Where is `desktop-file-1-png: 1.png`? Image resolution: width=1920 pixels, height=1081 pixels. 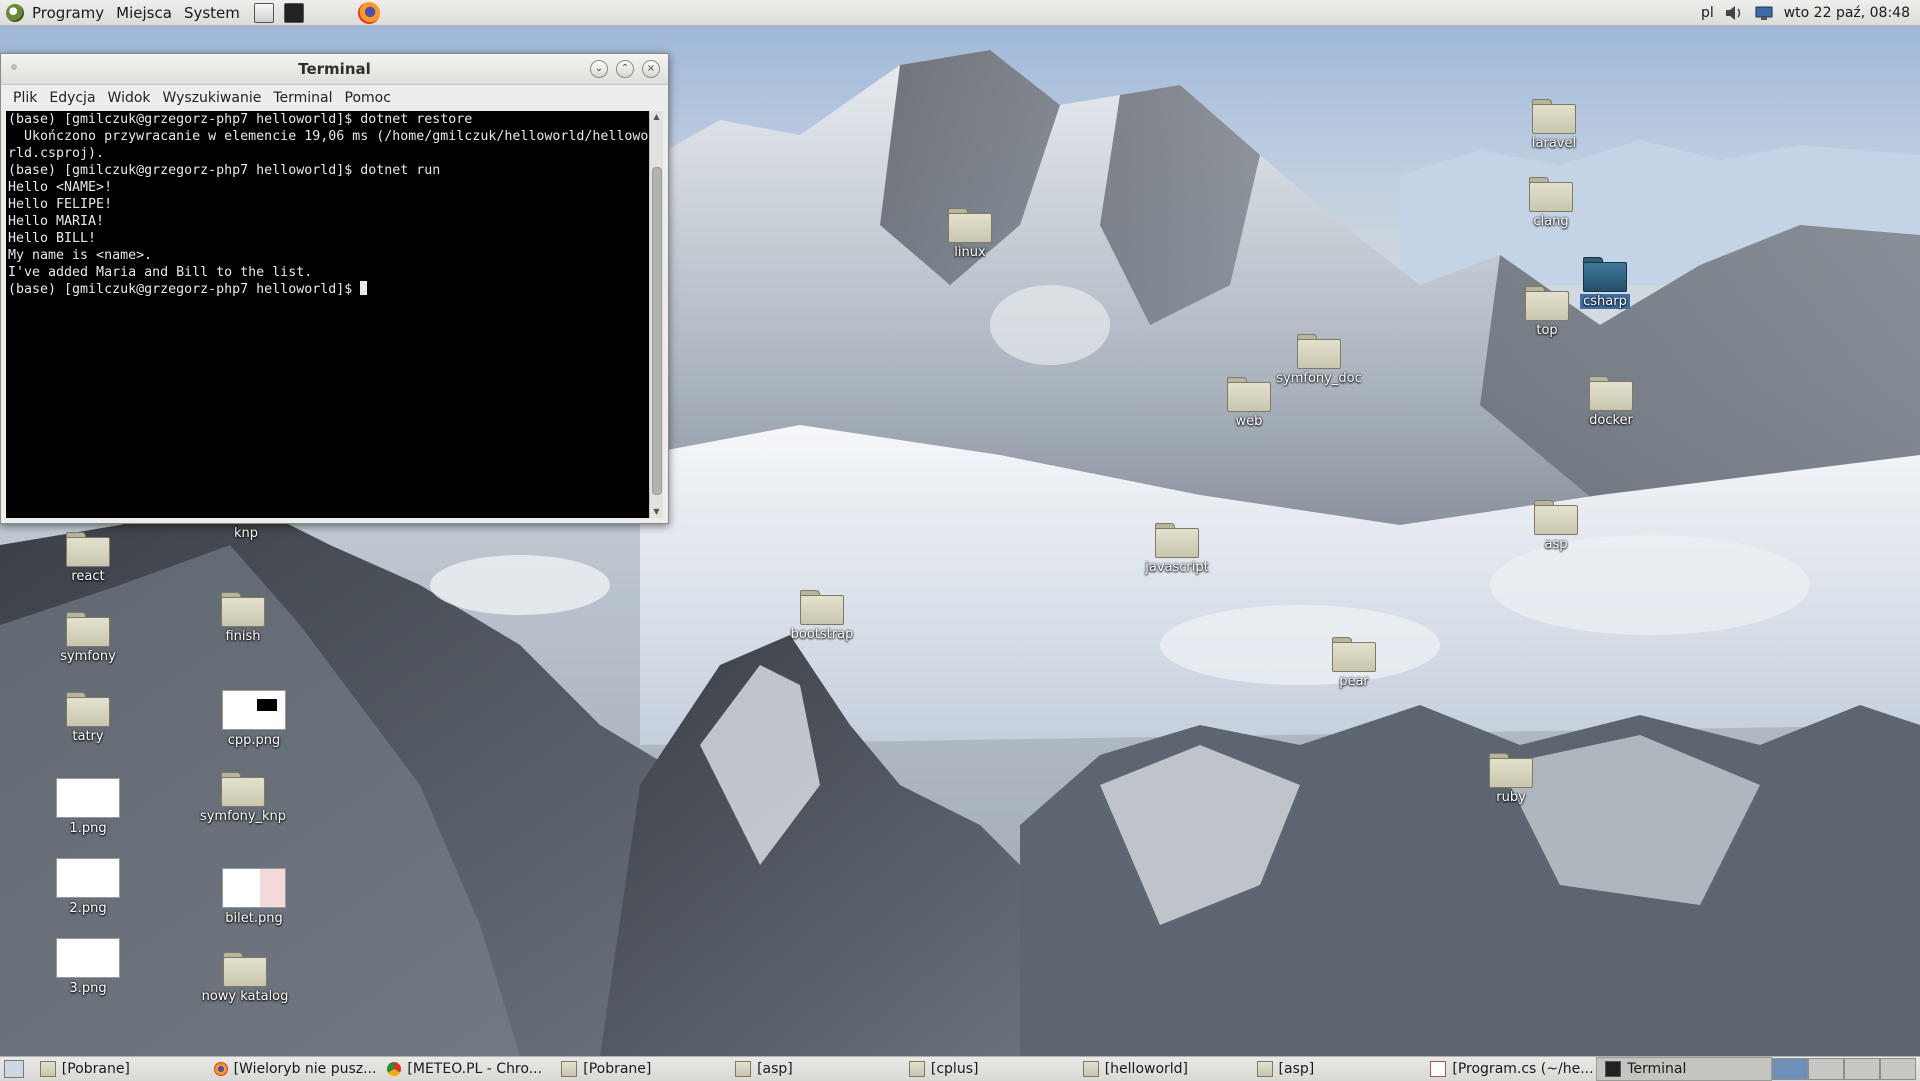 desktop-file-1-png: 1.png is located at coordinates (88, 807).